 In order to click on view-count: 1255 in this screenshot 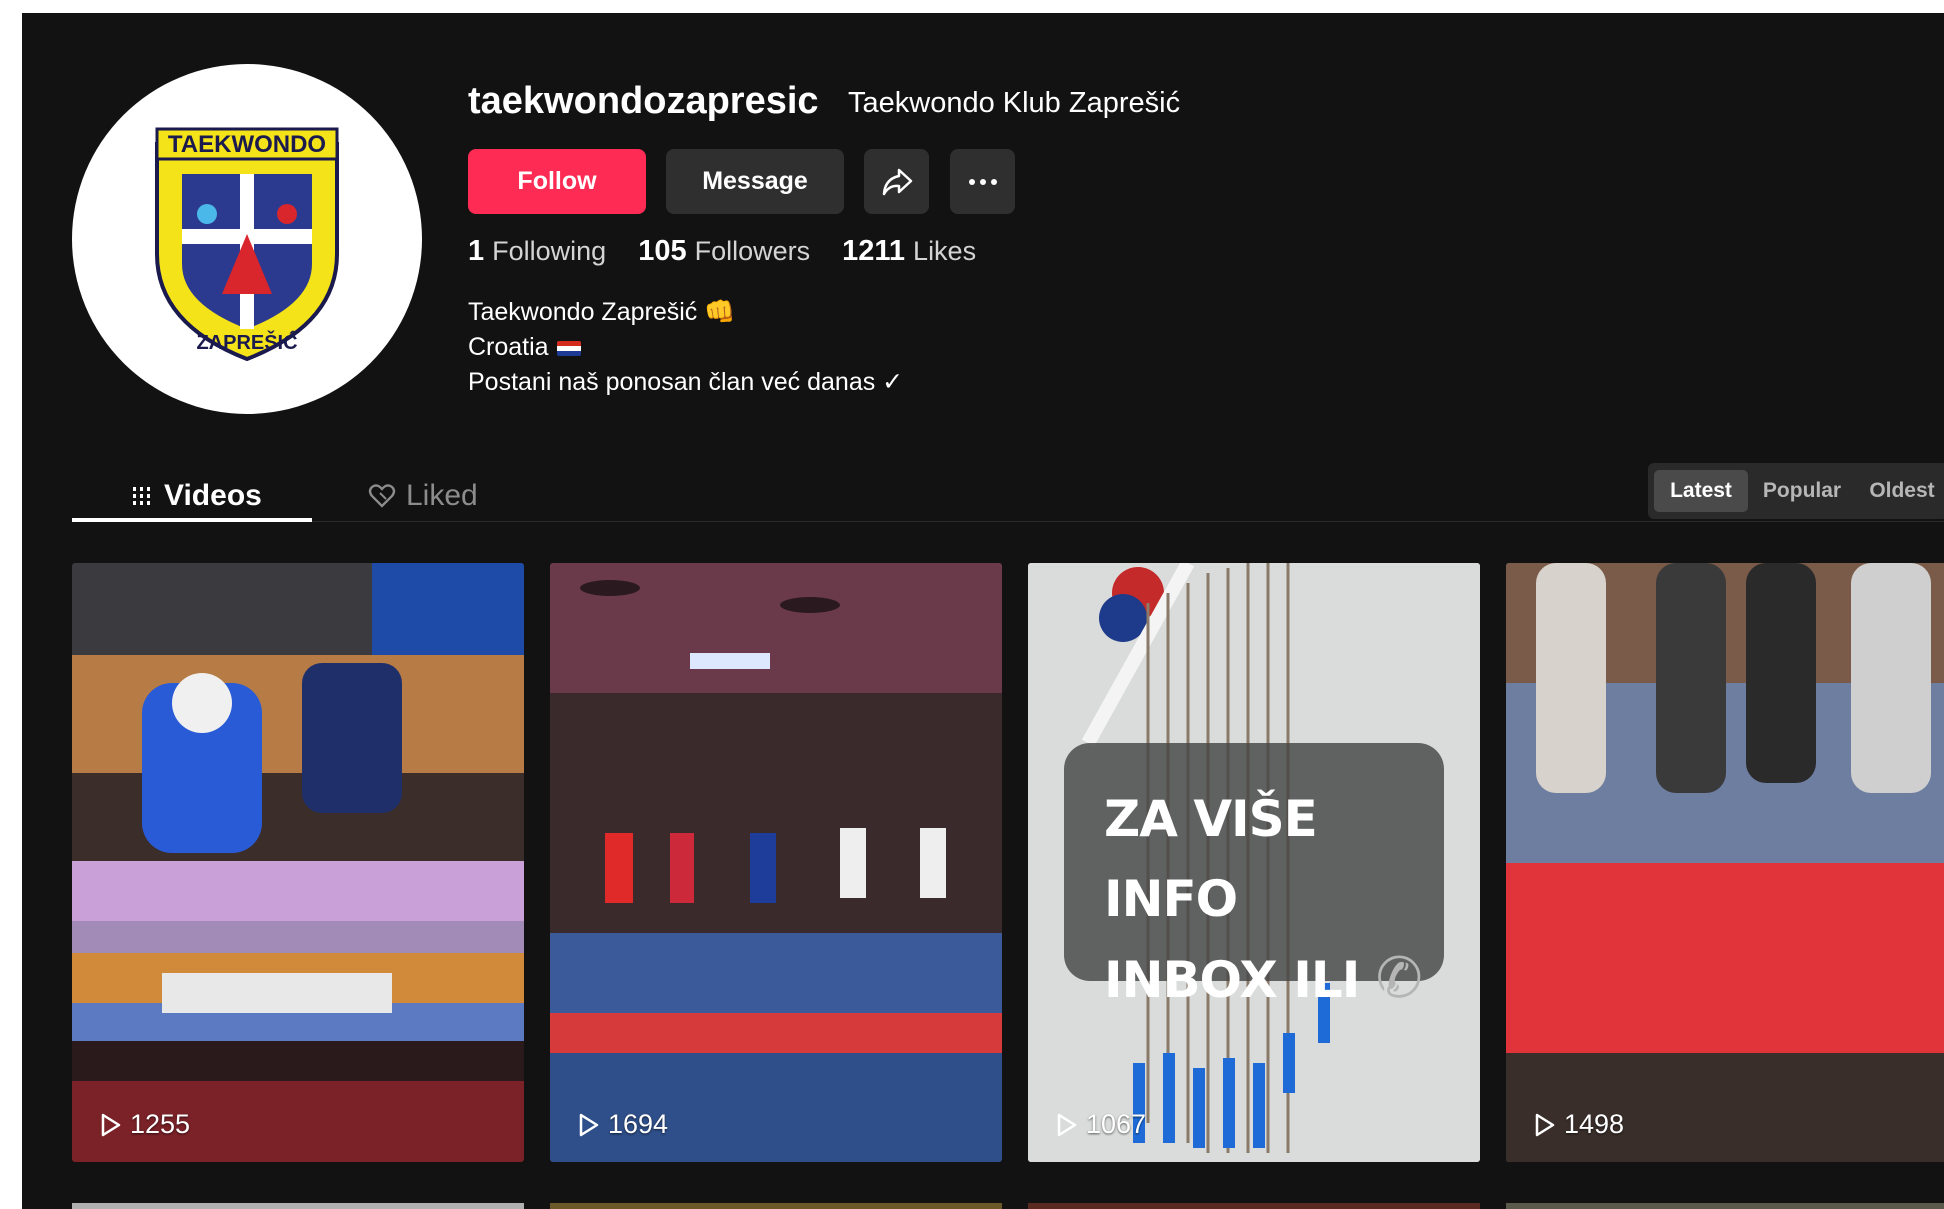, I will do `click(145, 1124)`.